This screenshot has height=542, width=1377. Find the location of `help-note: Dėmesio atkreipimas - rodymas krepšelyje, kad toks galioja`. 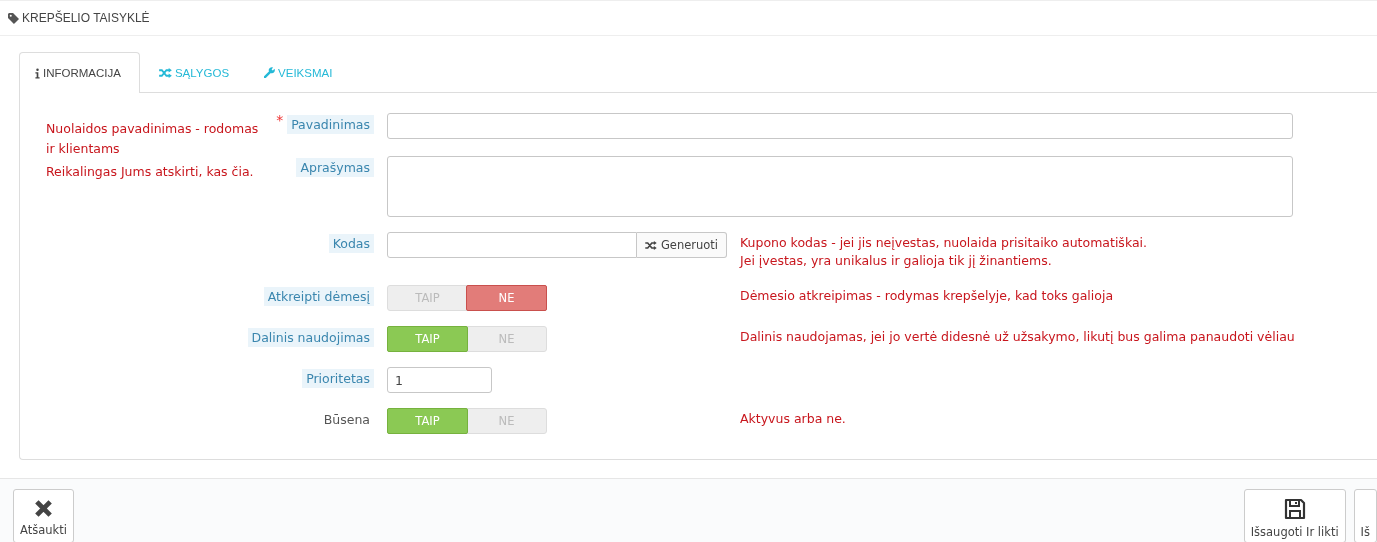

help-note: Dėmesio atkreipimas - rodymas krepšelyje, kad toks galioja is located at coordinates (927, 296).